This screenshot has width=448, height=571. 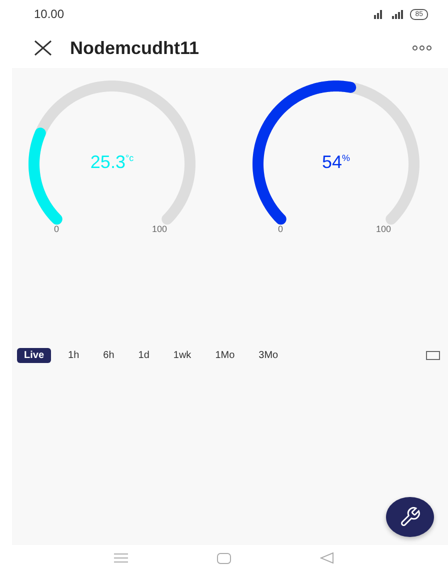 I want to click on time-range-tab: 1d, so click(x=143, y=355).